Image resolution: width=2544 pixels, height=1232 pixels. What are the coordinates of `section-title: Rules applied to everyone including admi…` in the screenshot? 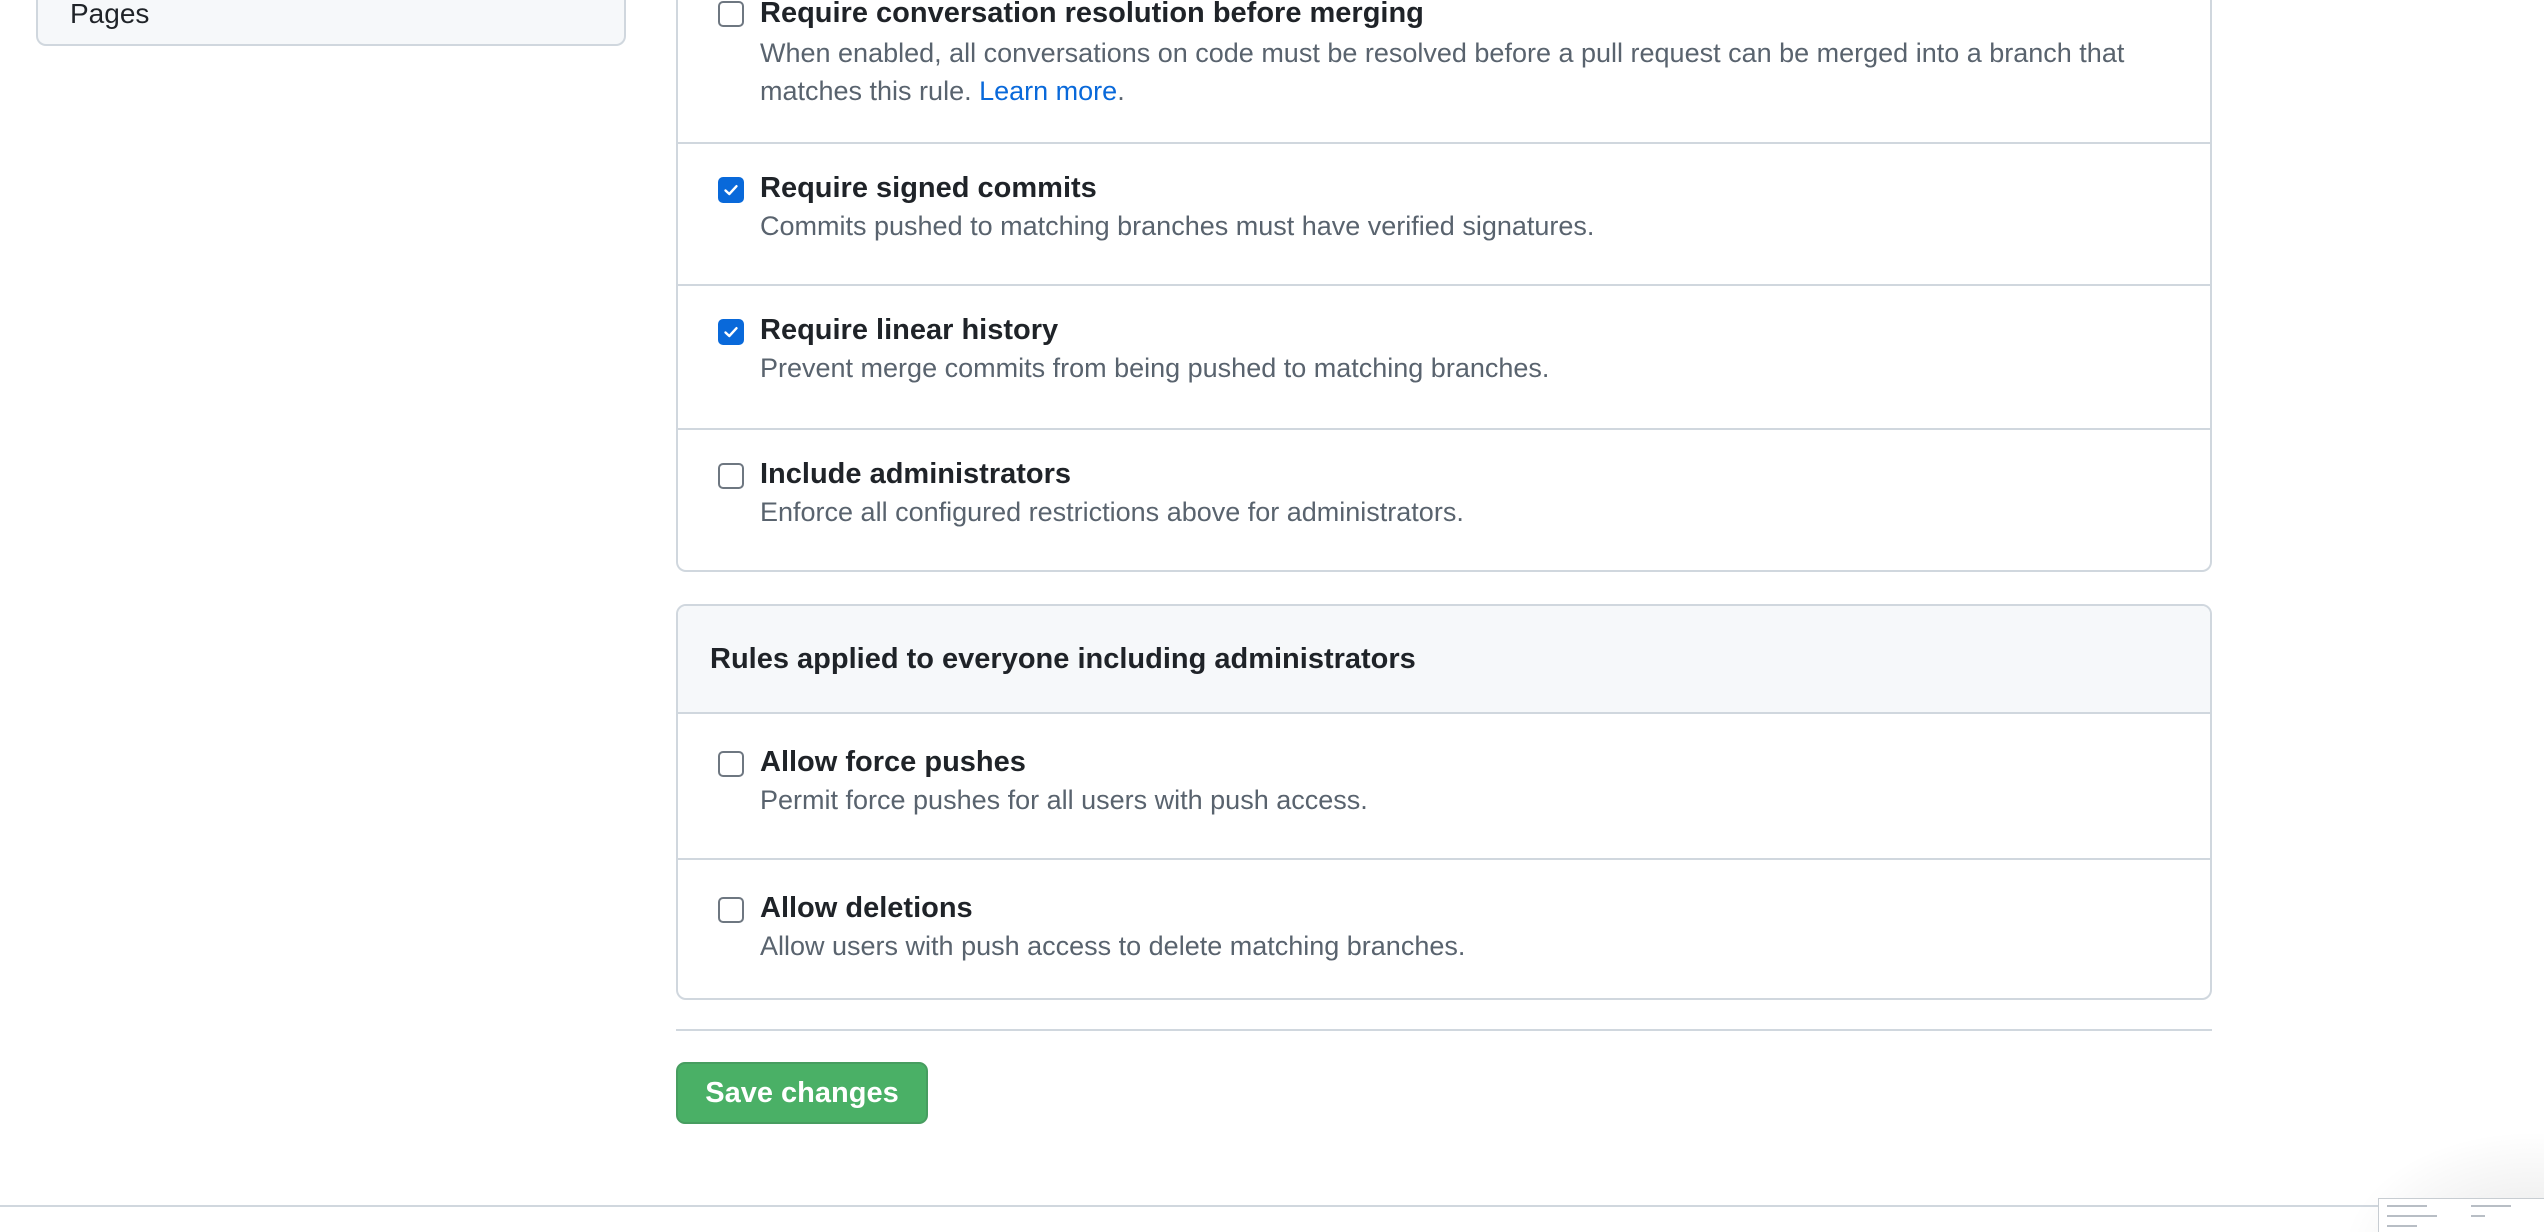 It's located at (1063, 659).